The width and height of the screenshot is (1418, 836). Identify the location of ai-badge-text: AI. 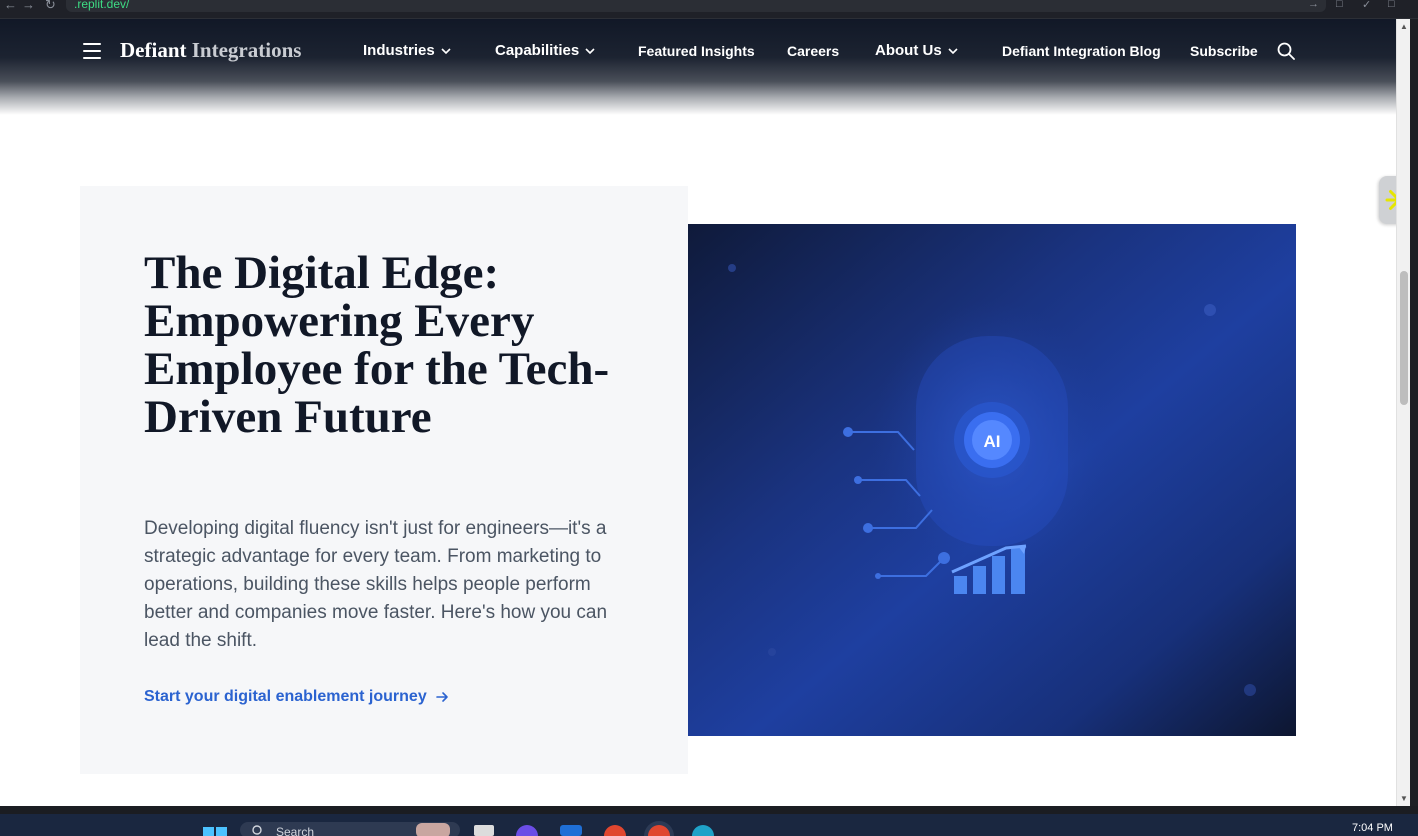
(992, 441).